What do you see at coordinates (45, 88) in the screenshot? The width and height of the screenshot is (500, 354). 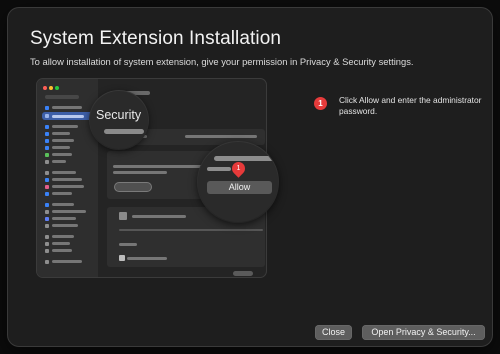 I see `close-dot-icon` at bounding box center [45, 88].